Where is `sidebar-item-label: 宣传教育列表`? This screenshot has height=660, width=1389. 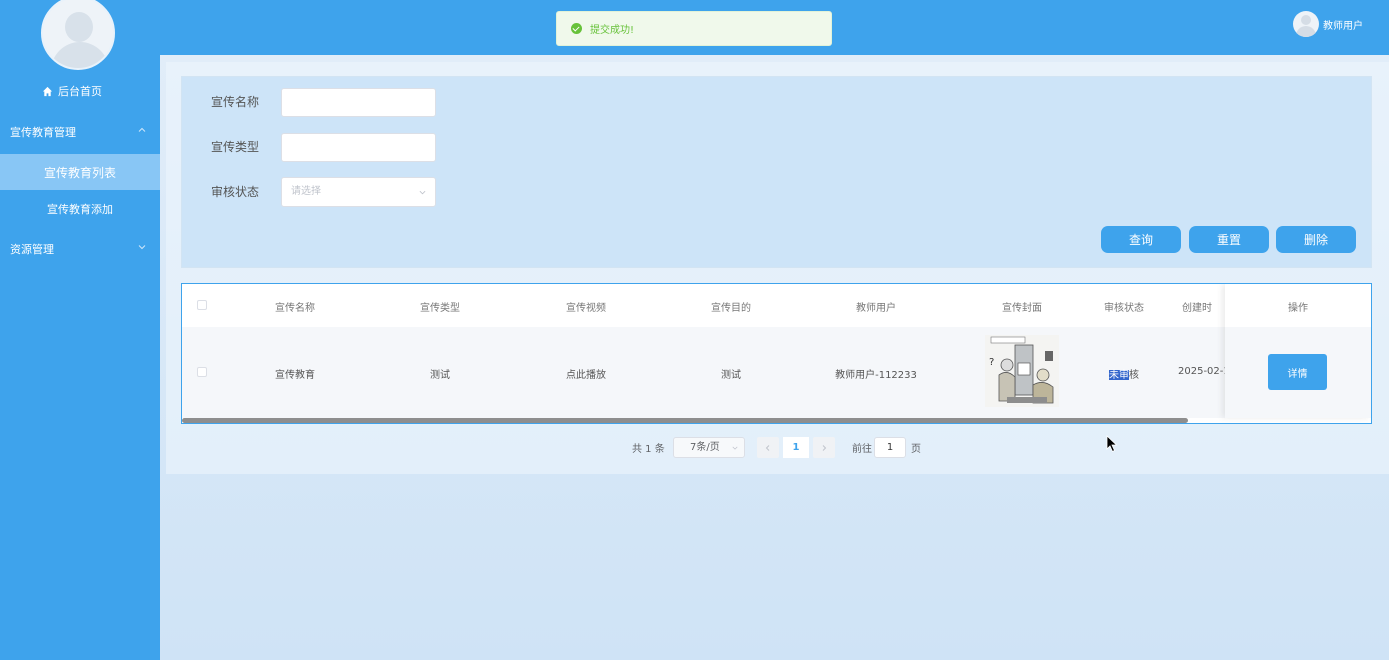 sidebar-item-label: 宣传教育列表 is located at coordinates (79, 172).